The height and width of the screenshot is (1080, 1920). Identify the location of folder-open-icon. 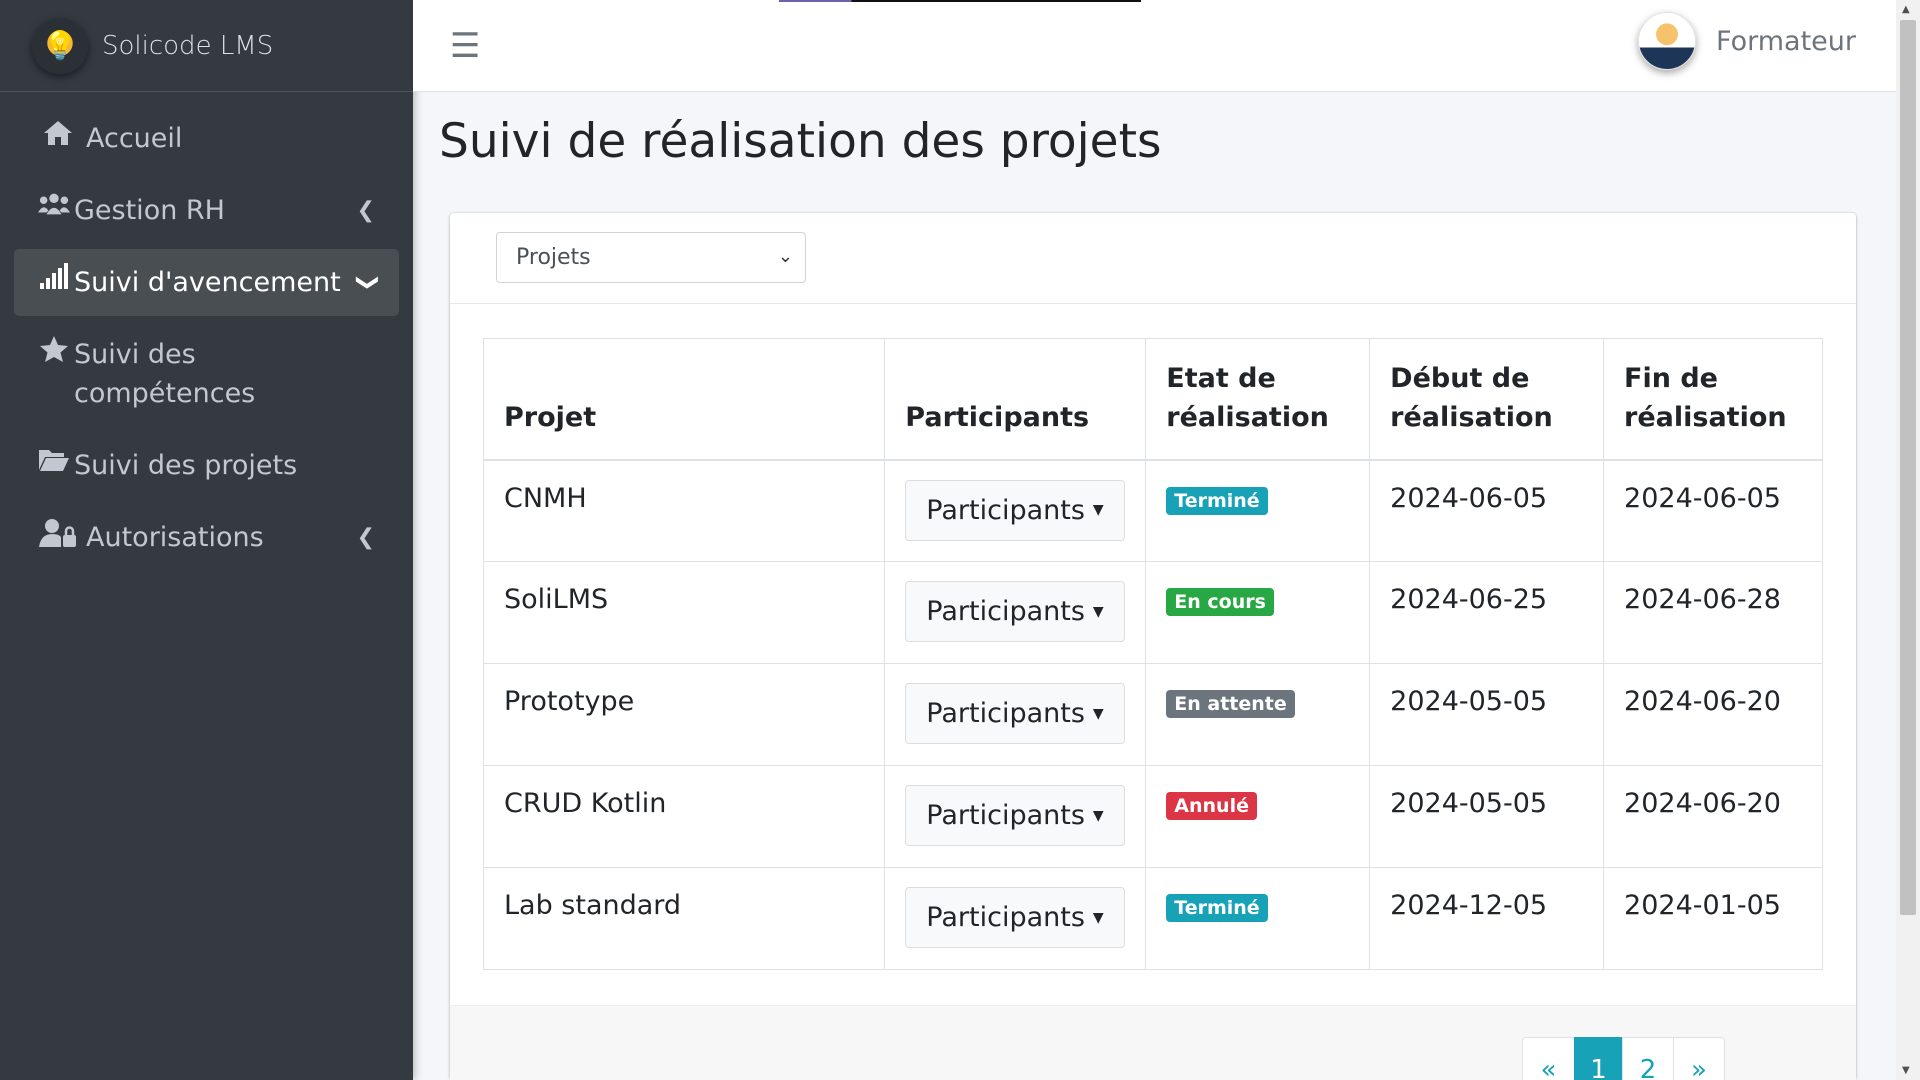
(54, 459).